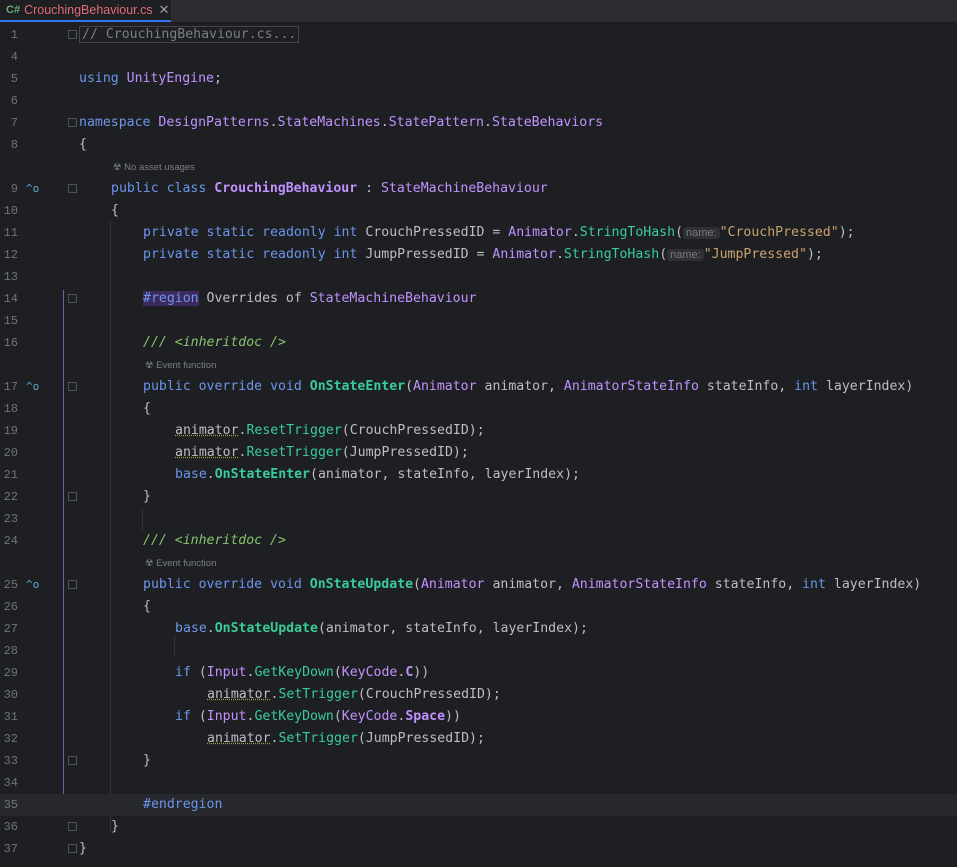 This screenshot has width=957, height=867. Describe the element at coordinates (478, 673) in the screenshot. I see `code-line: 29 if (Input.GetKeyDown(KeyCode.C))` at that location.